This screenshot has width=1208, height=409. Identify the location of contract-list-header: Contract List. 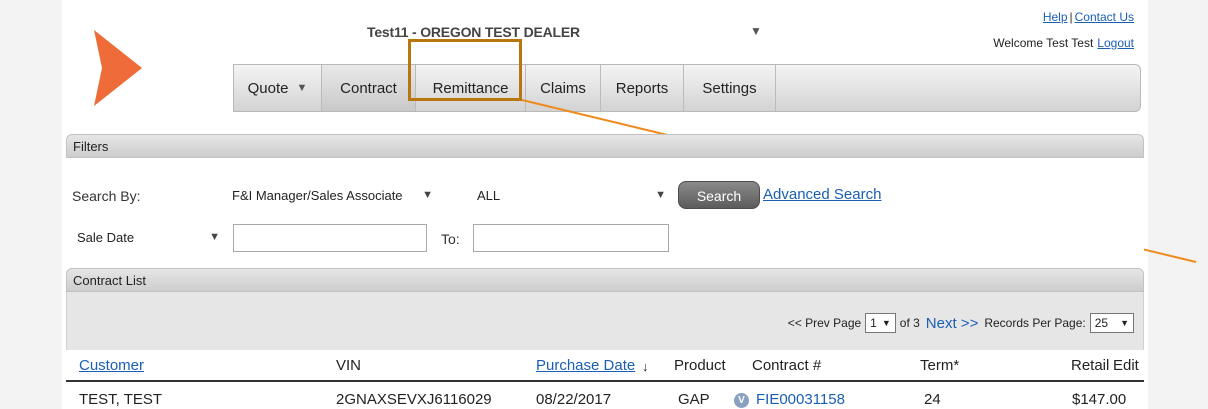
(605, 280).